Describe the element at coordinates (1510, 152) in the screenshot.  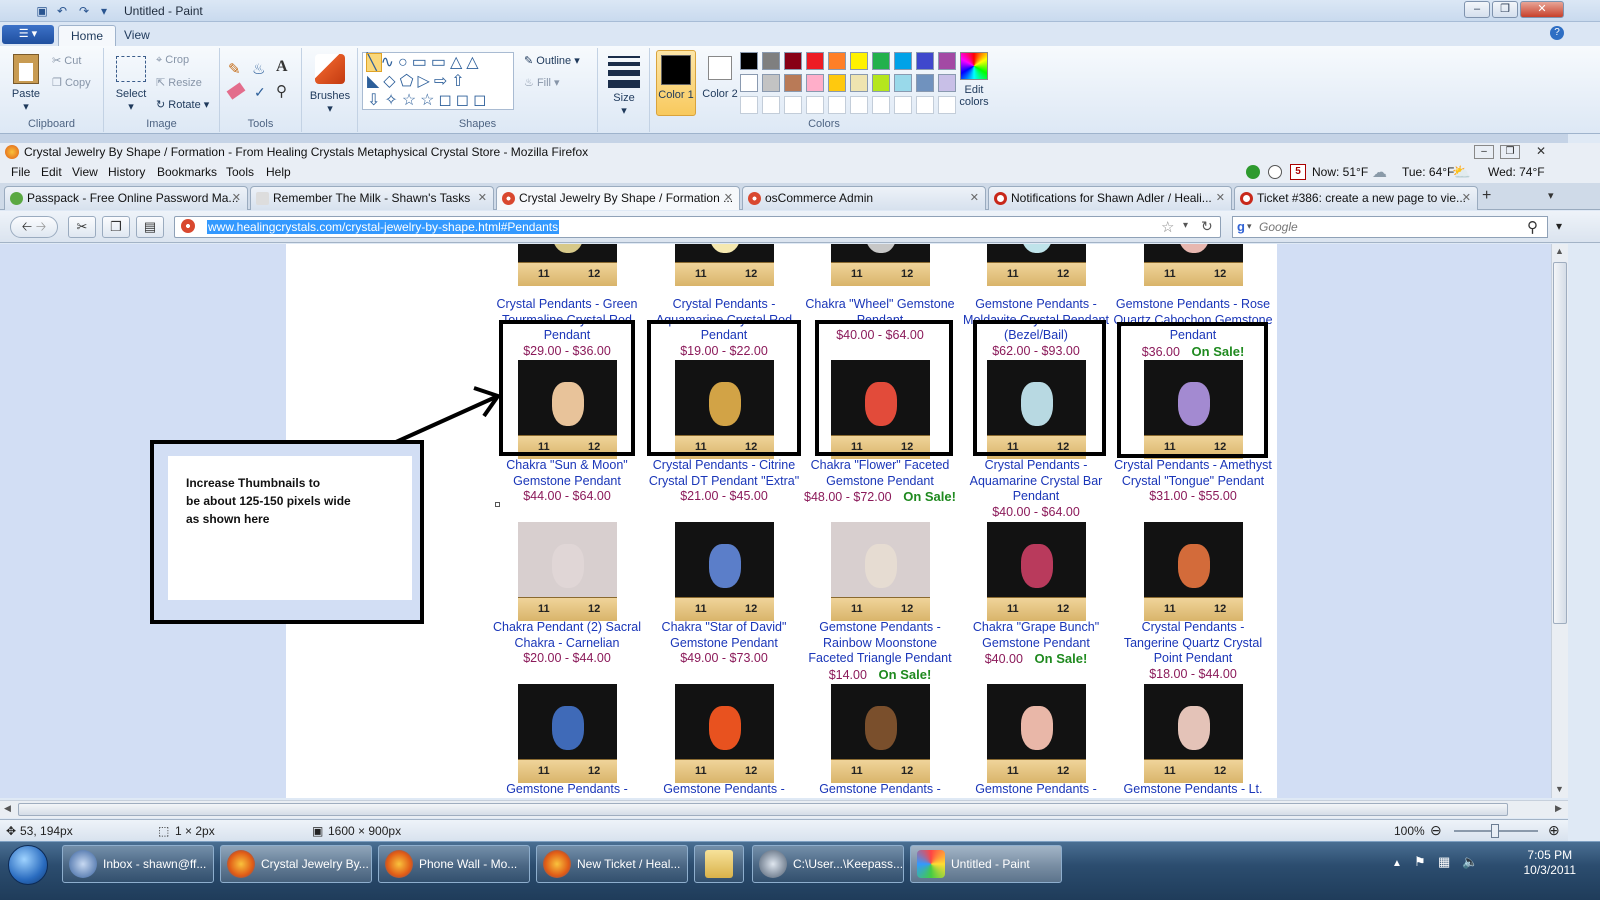
I see `firefox-restore-button: ❐` at that location.